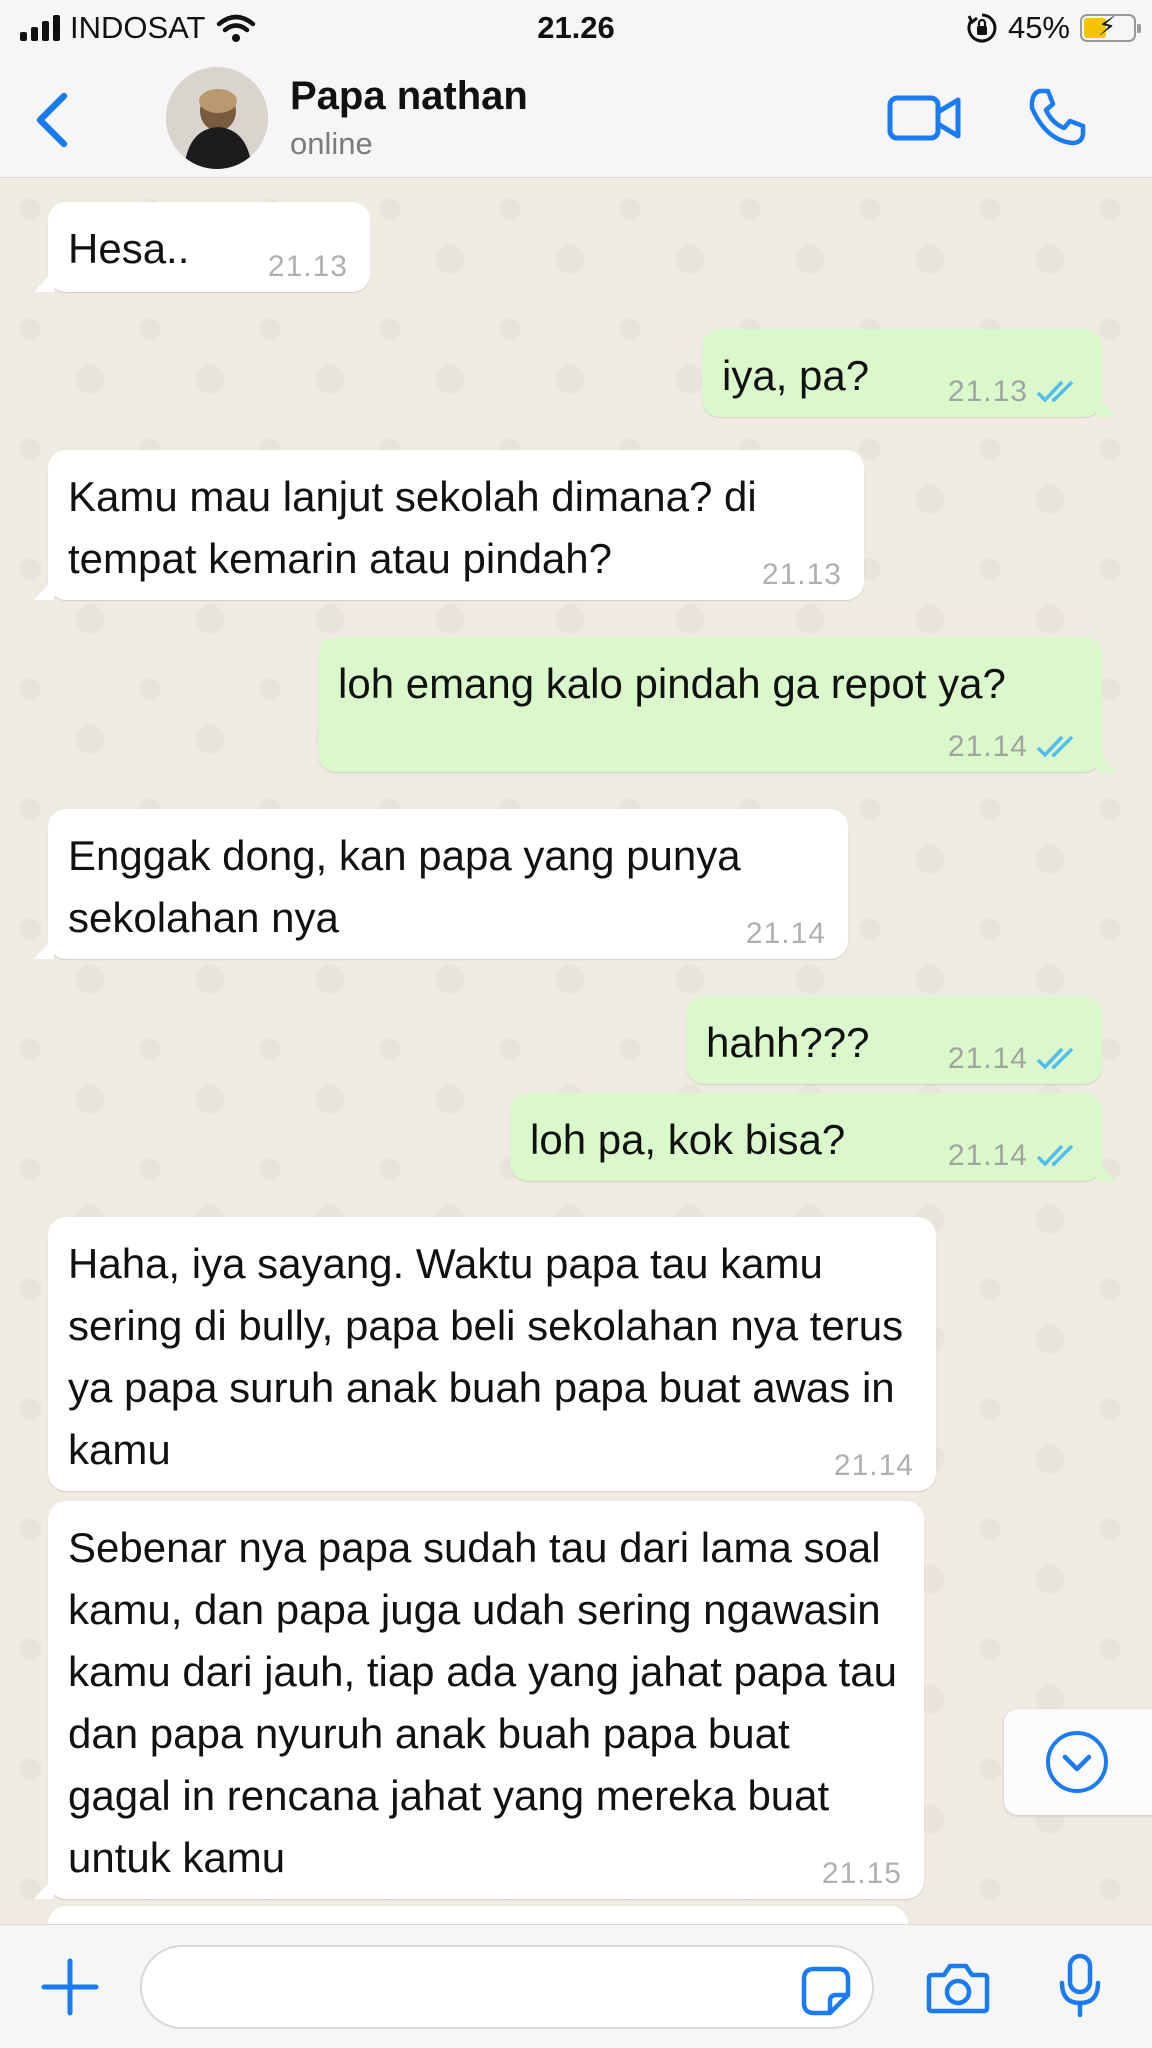  What do you see at coordinates (982, 28) in the screenshot?
I see `rotation-lock-icon` at bounding box center [982, 28].